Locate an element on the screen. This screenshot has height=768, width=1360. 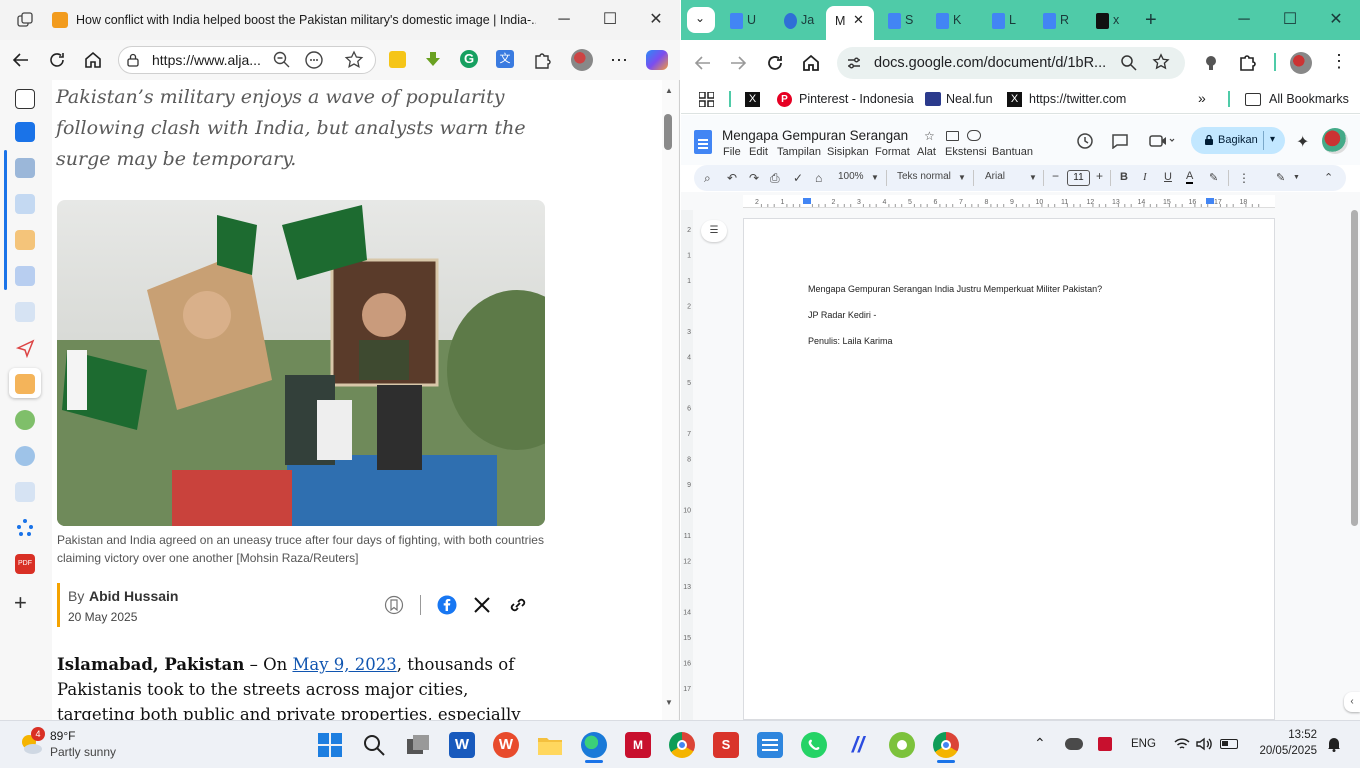
search-icon is located at coordinates (374, 745).